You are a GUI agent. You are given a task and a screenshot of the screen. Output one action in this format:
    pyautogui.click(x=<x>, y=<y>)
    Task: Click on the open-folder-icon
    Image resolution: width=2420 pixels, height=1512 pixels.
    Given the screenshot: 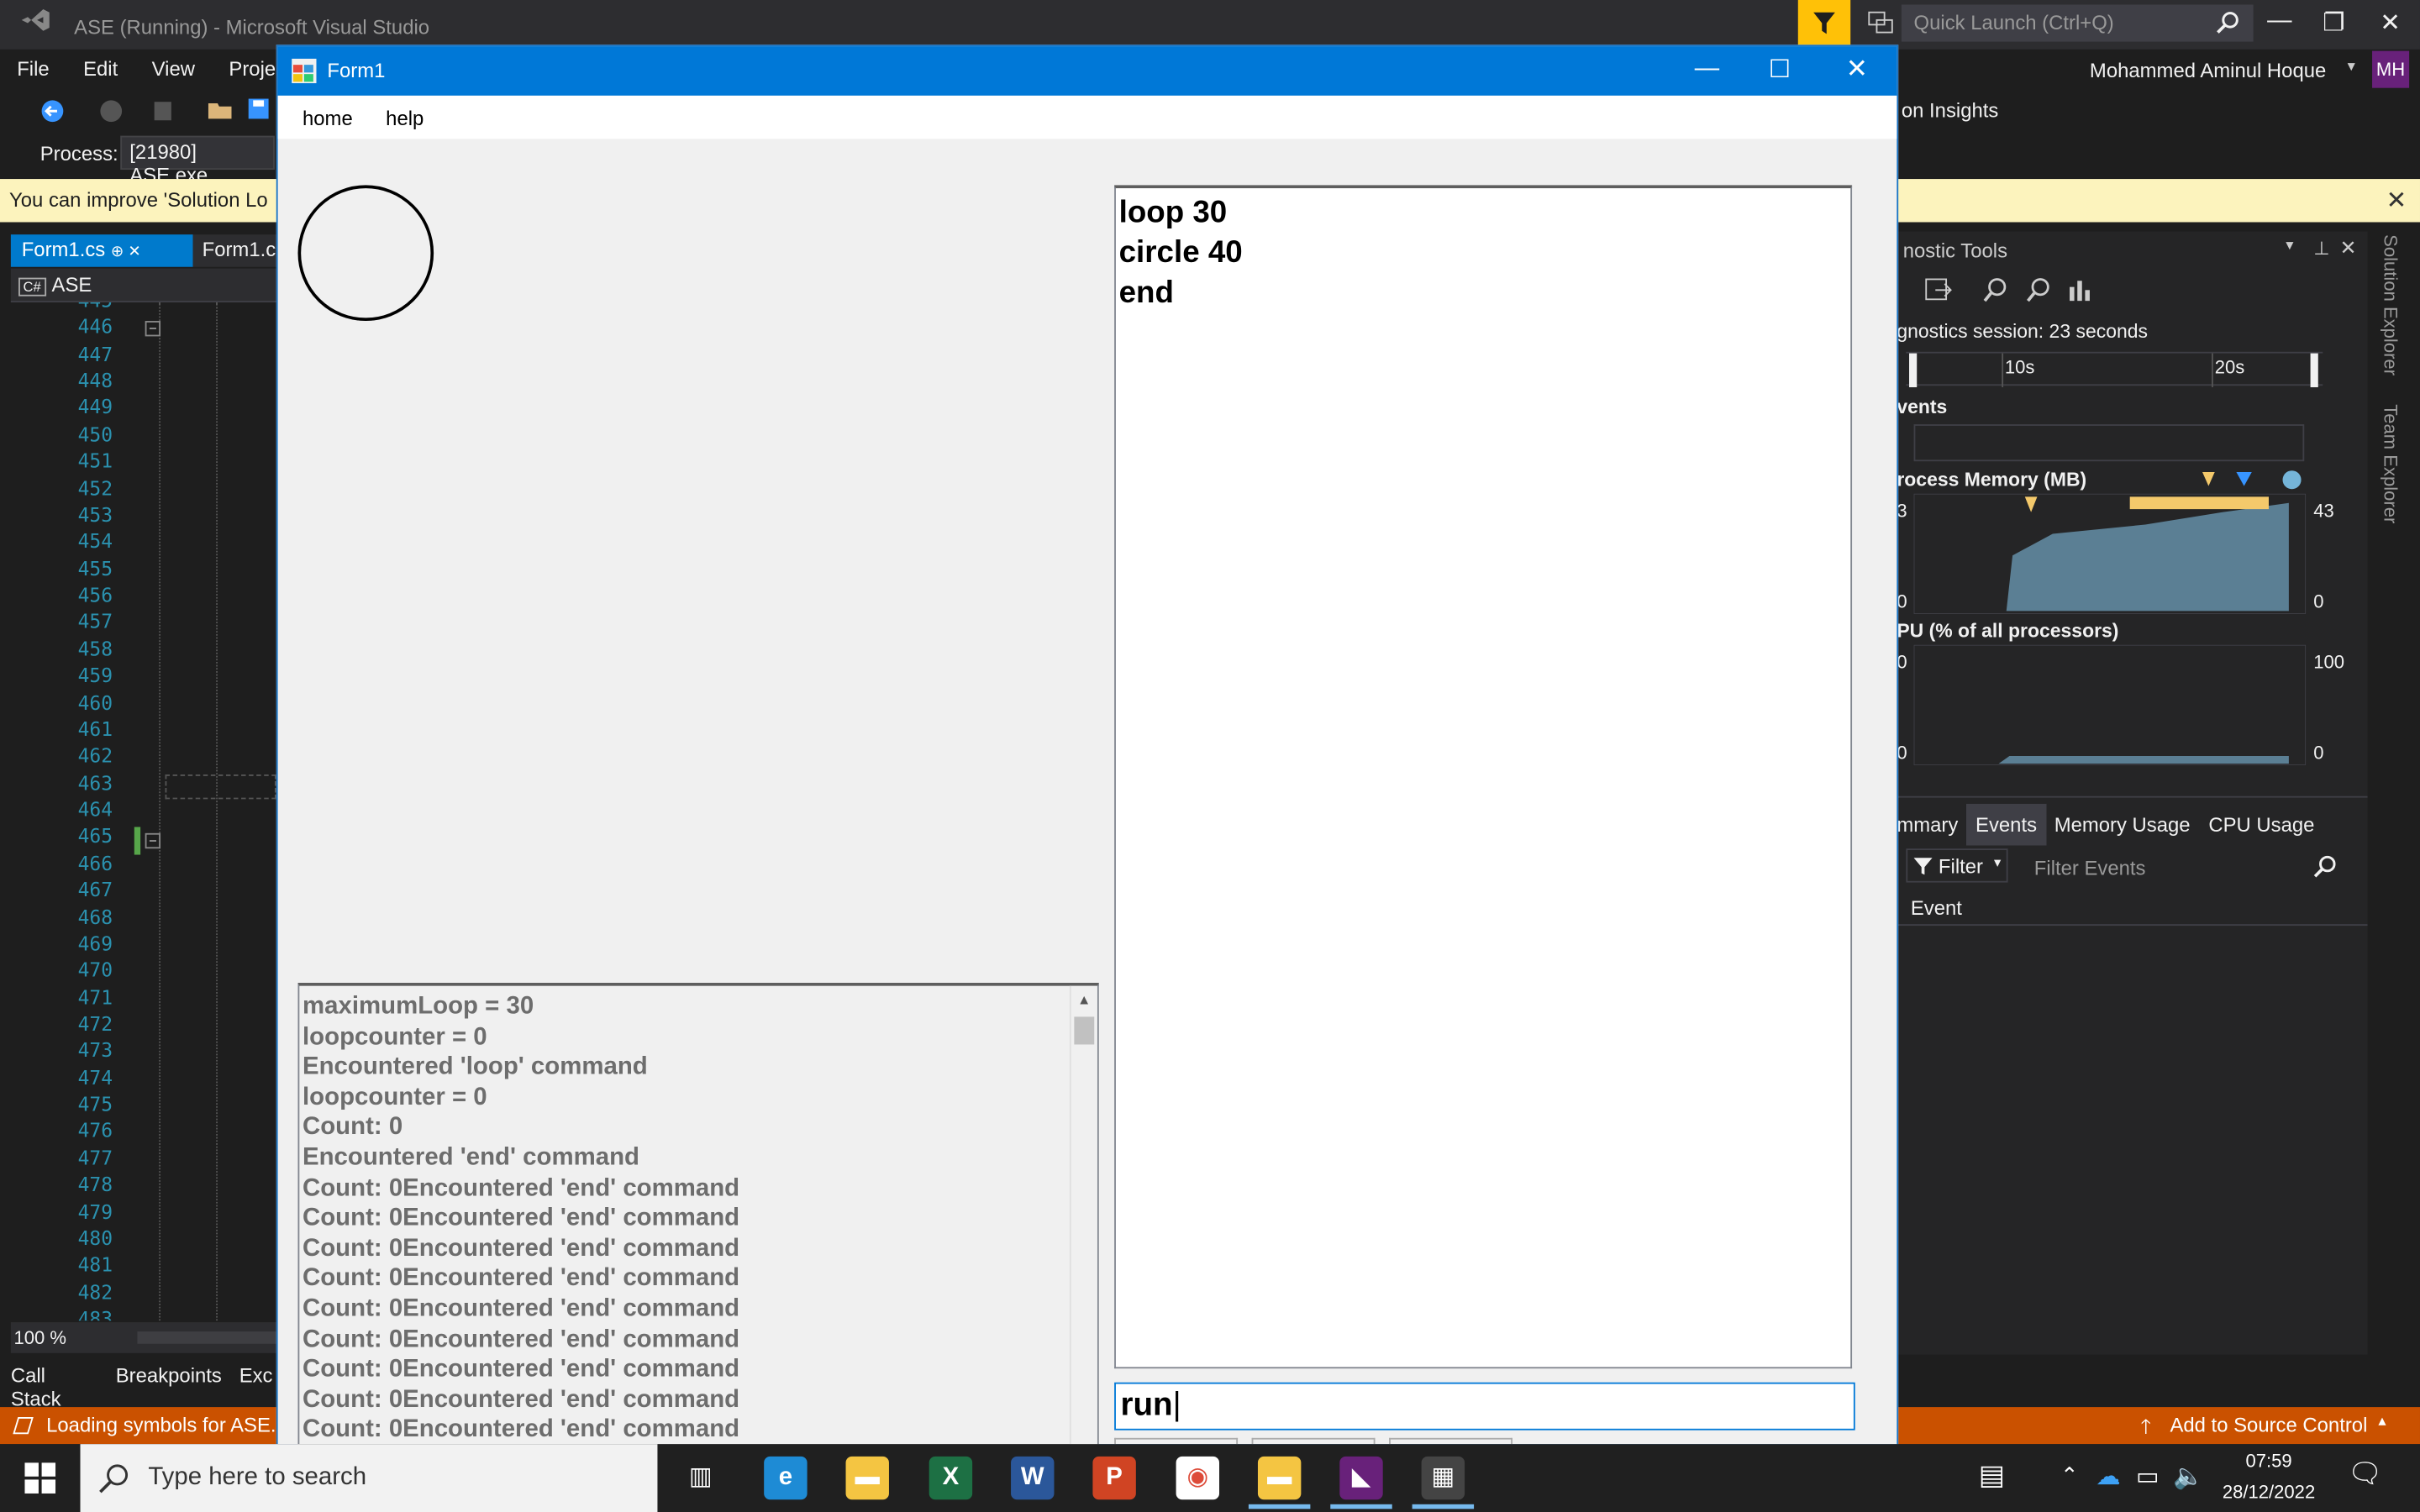 What is the action you would take?
    pyautogui.click(x=220, y=109)
    